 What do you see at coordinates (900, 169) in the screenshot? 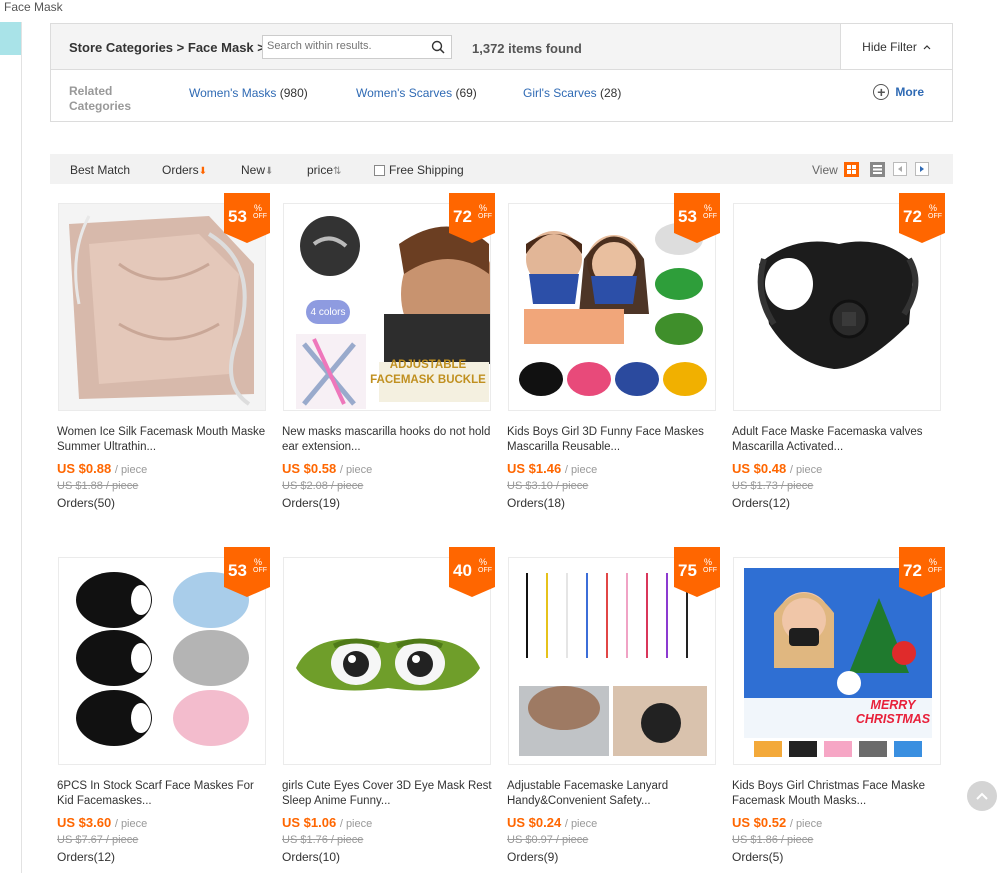
I see `prev-page-icon` at bounding box center [900, 169].